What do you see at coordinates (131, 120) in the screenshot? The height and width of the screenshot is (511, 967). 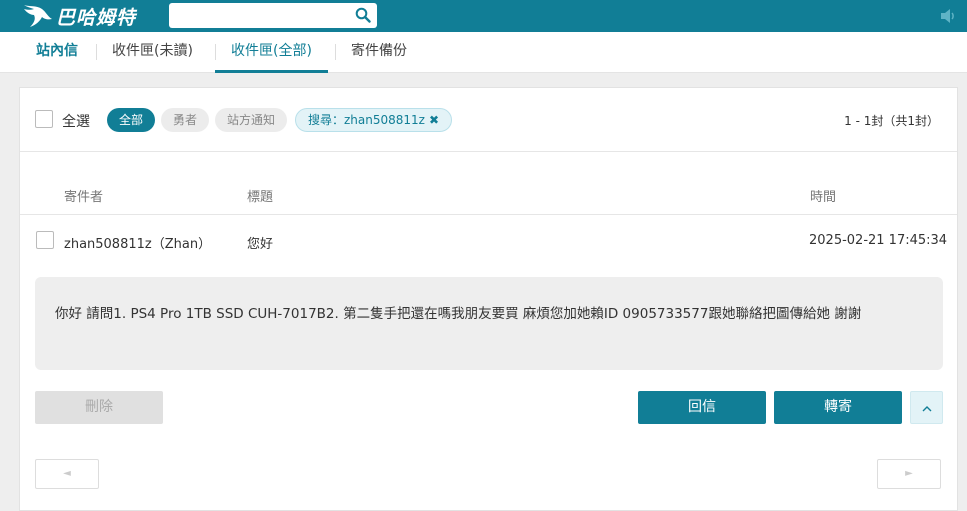 I see `filter-chip-all: 全部` at bounding box center [131, 120].